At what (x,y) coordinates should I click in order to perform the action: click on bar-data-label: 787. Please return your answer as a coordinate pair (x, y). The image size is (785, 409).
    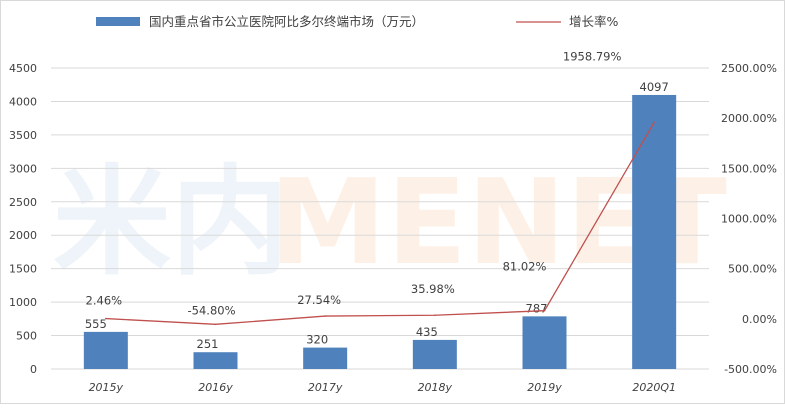
    Looking at the image, I should click on (537, 308).